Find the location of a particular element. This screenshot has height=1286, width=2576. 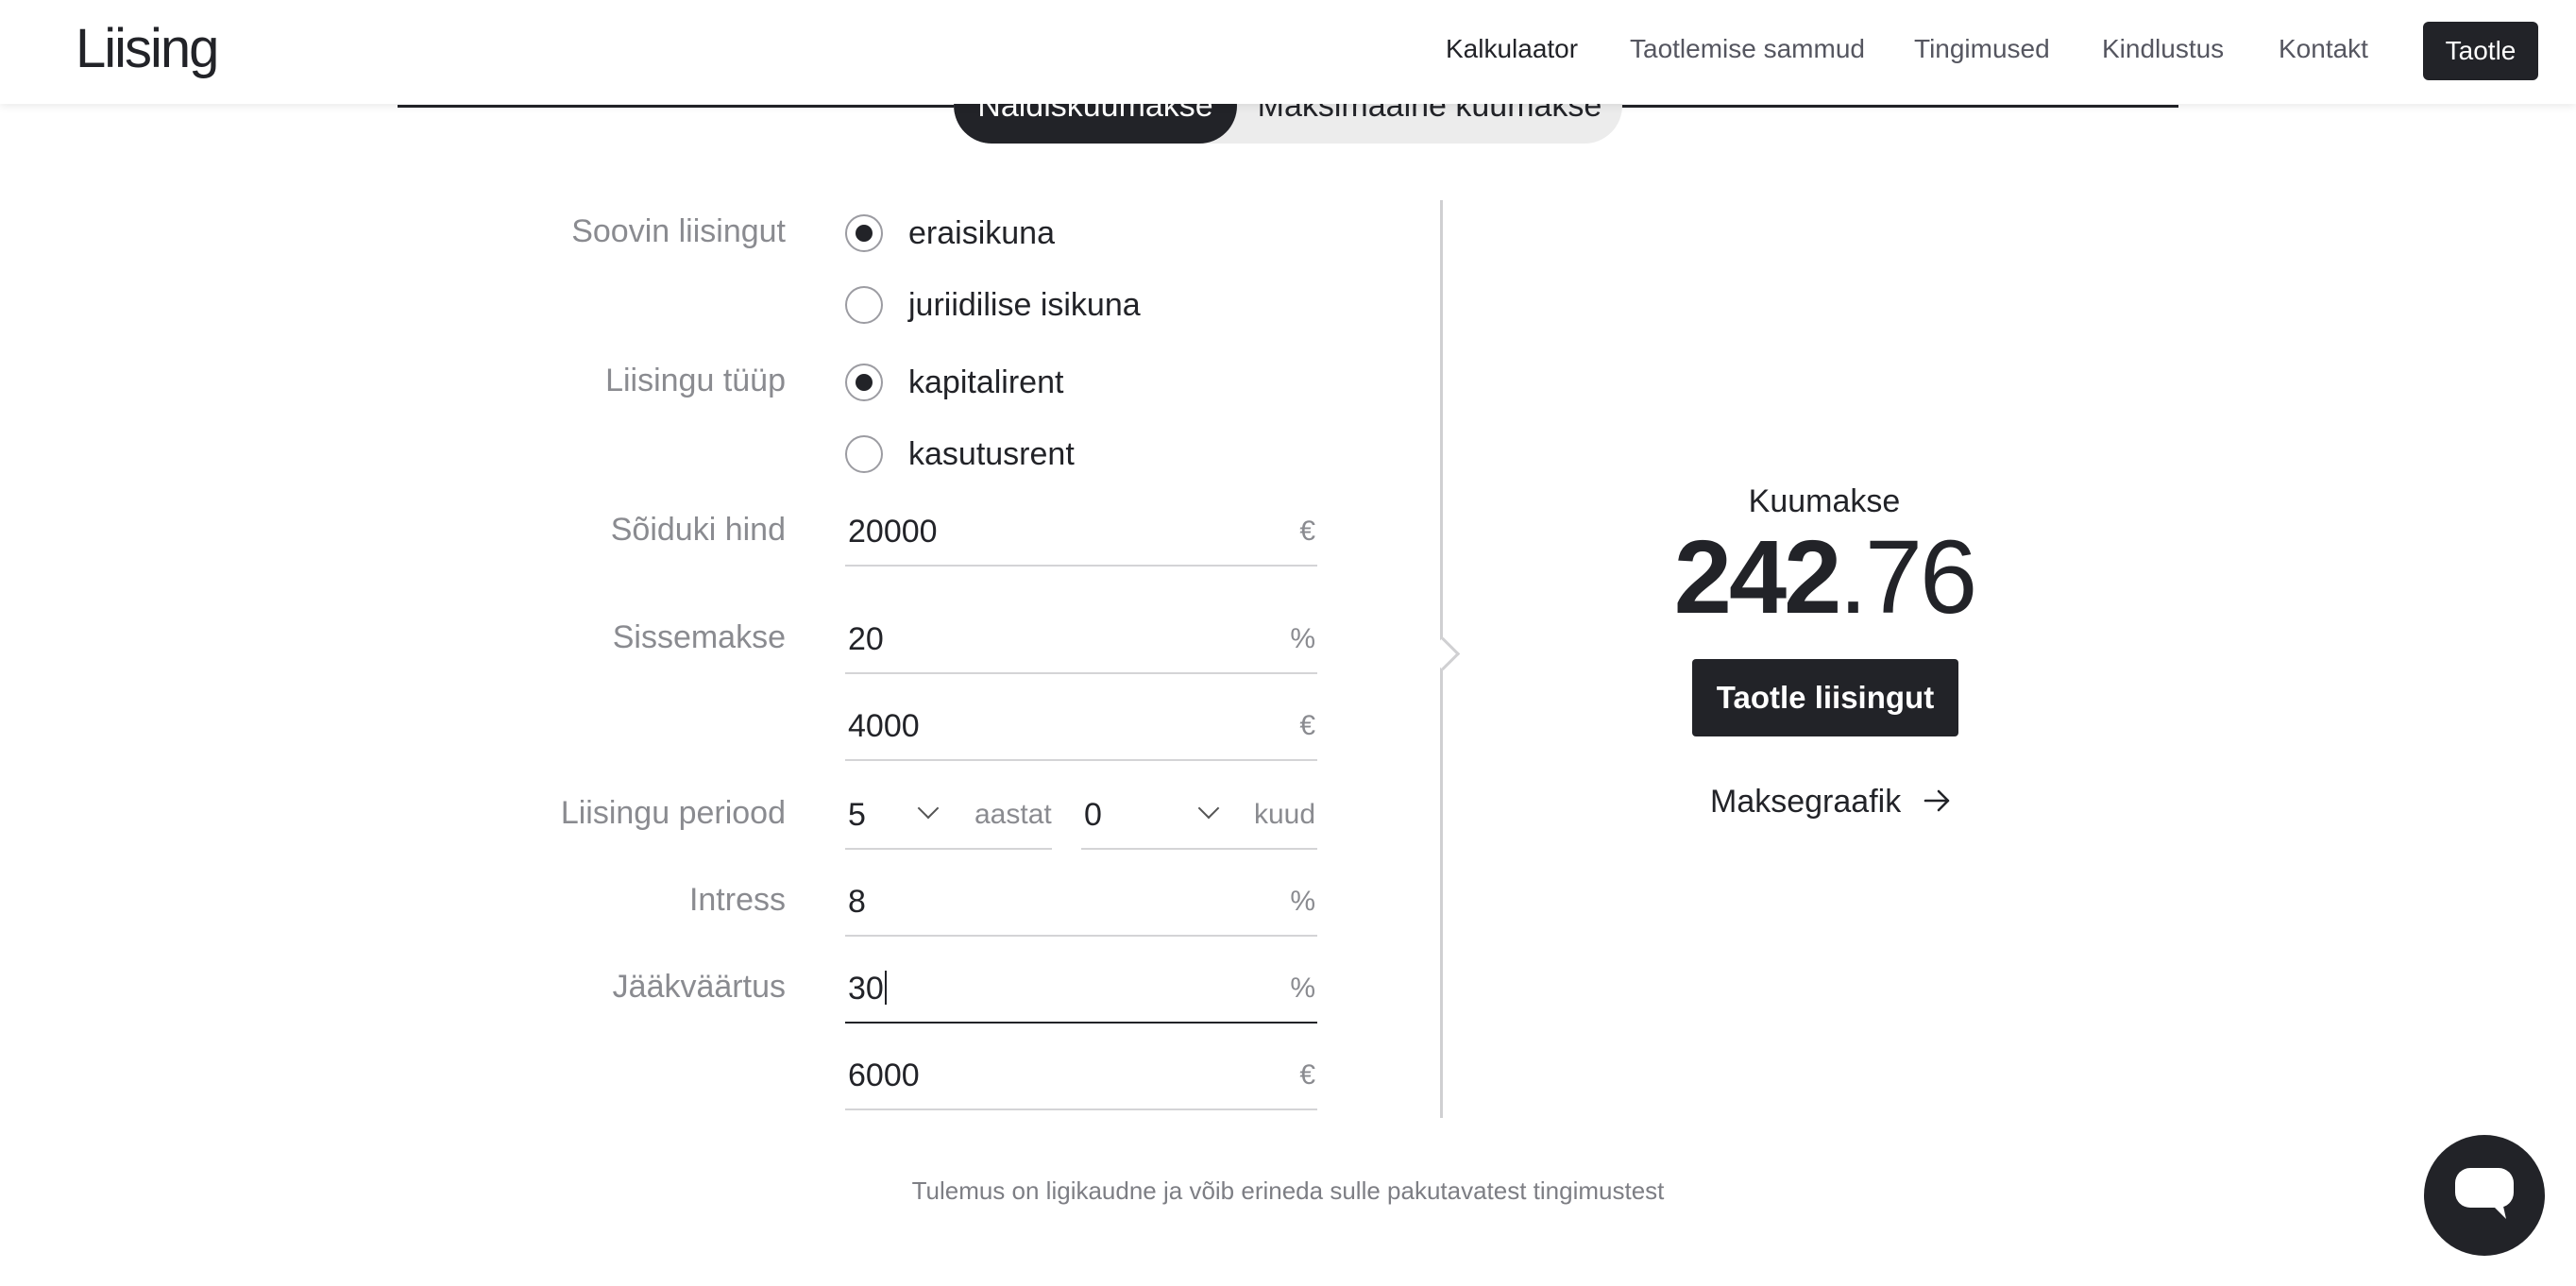

applicant-label: Soovin liisingut is located at coordinates (678, 231).